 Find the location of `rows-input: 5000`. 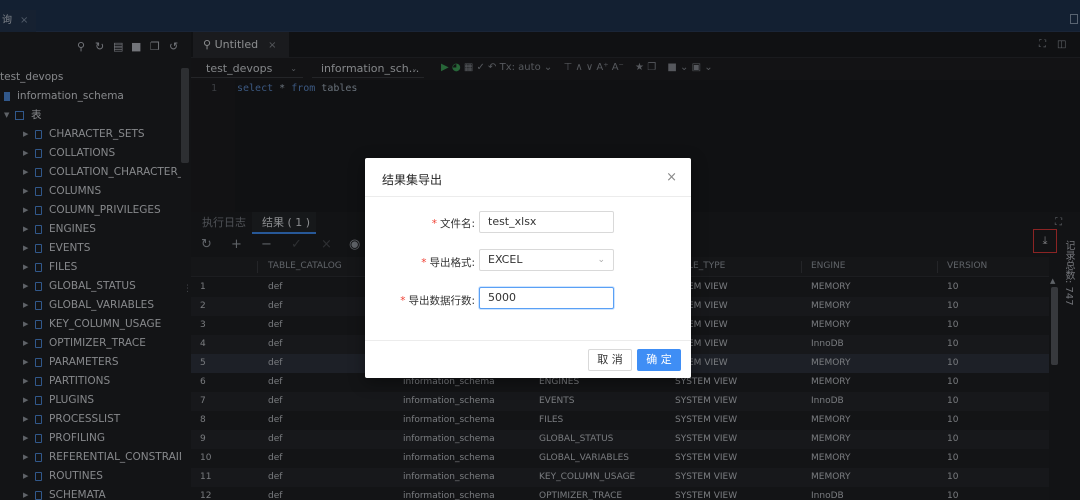

rows-input: 5000 is located at coordinates (546, 298).